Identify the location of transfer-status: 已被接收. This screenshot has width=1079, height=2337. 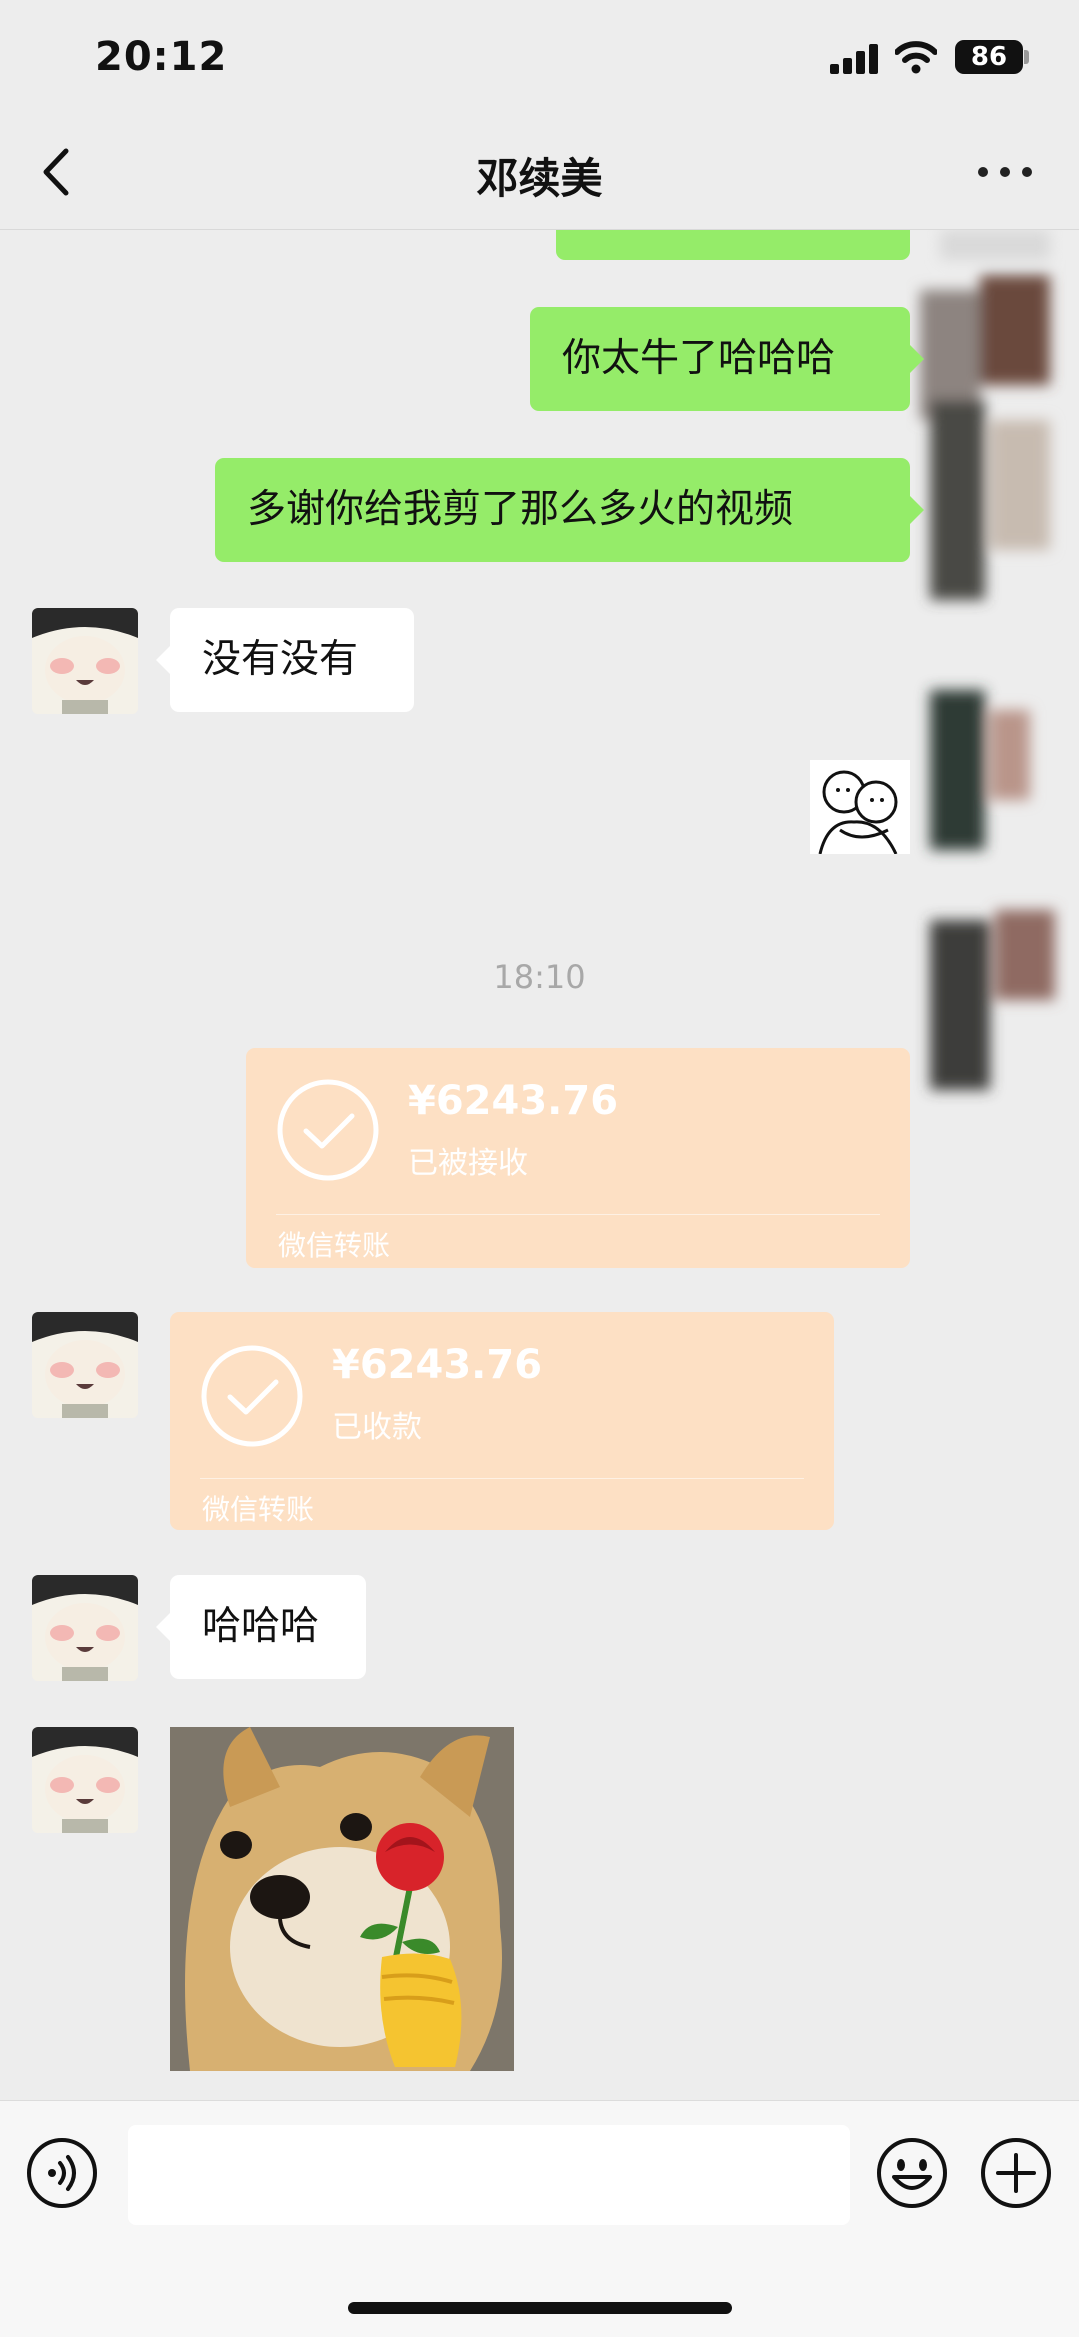
(468, 1163).